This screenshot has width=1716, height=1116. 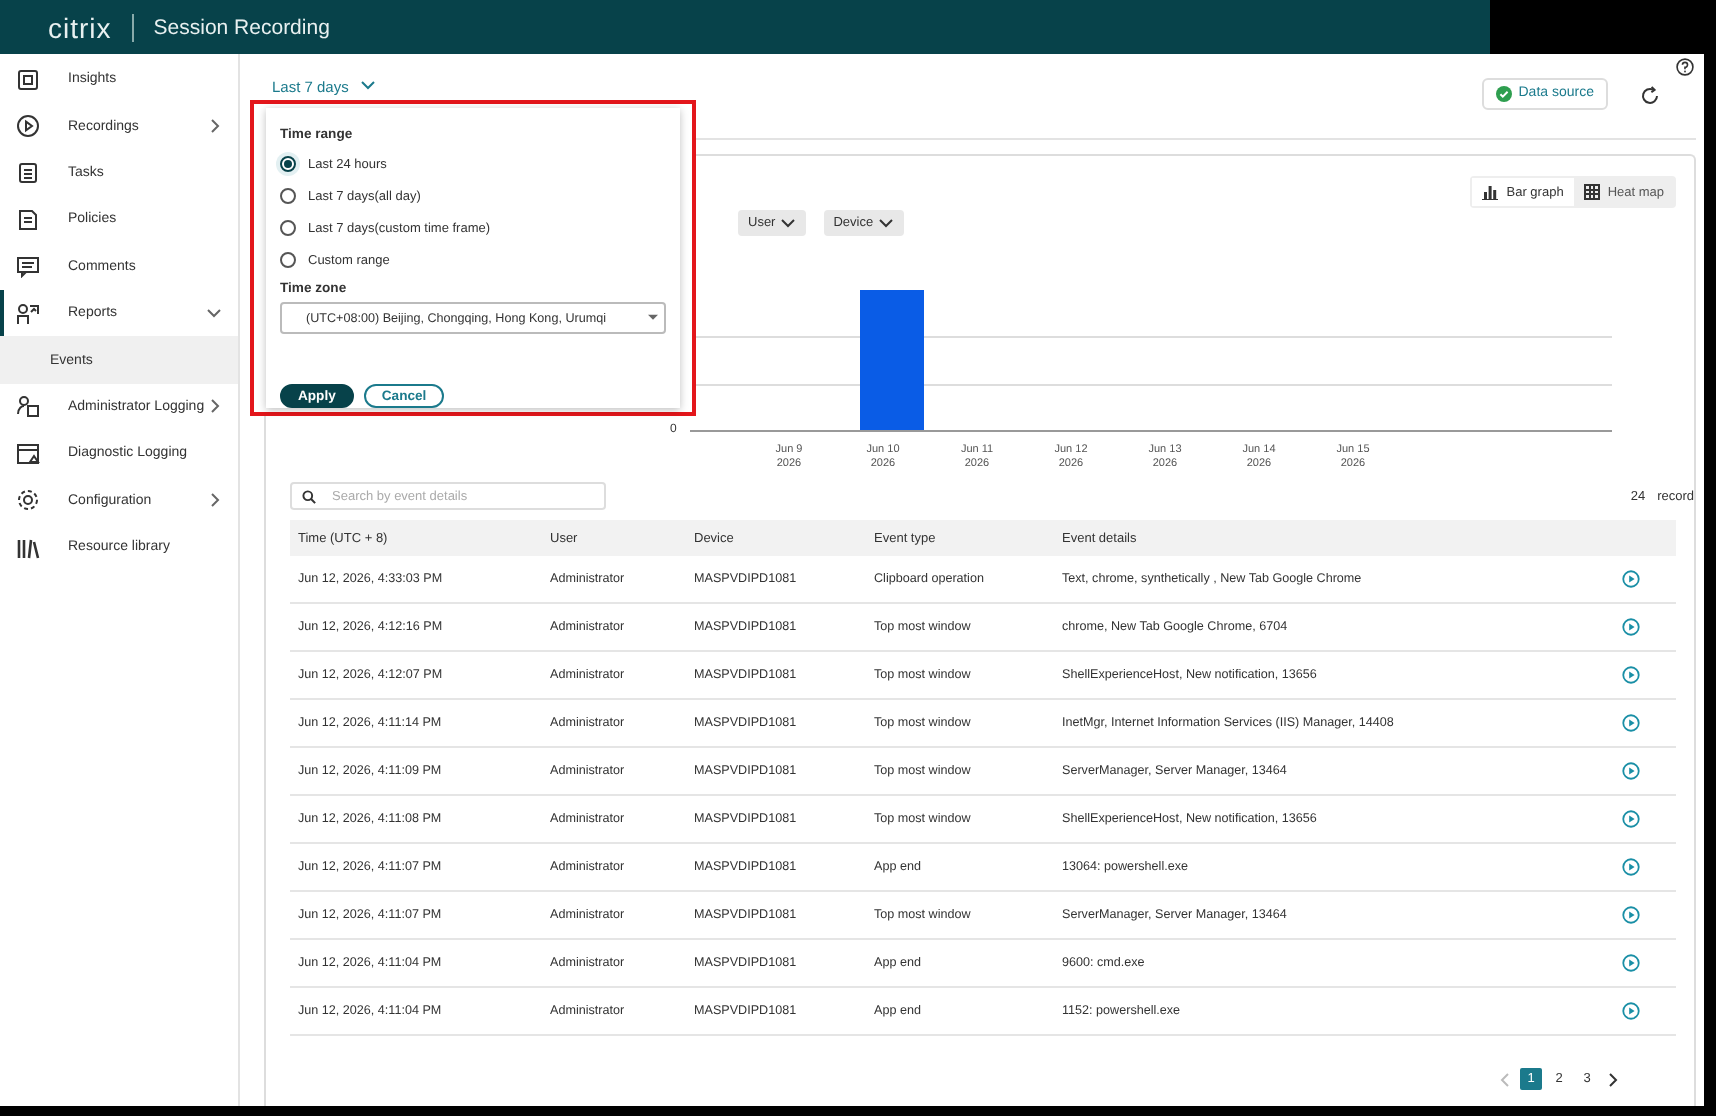 I want to click on settings-icon, so click(x=28, y=500).